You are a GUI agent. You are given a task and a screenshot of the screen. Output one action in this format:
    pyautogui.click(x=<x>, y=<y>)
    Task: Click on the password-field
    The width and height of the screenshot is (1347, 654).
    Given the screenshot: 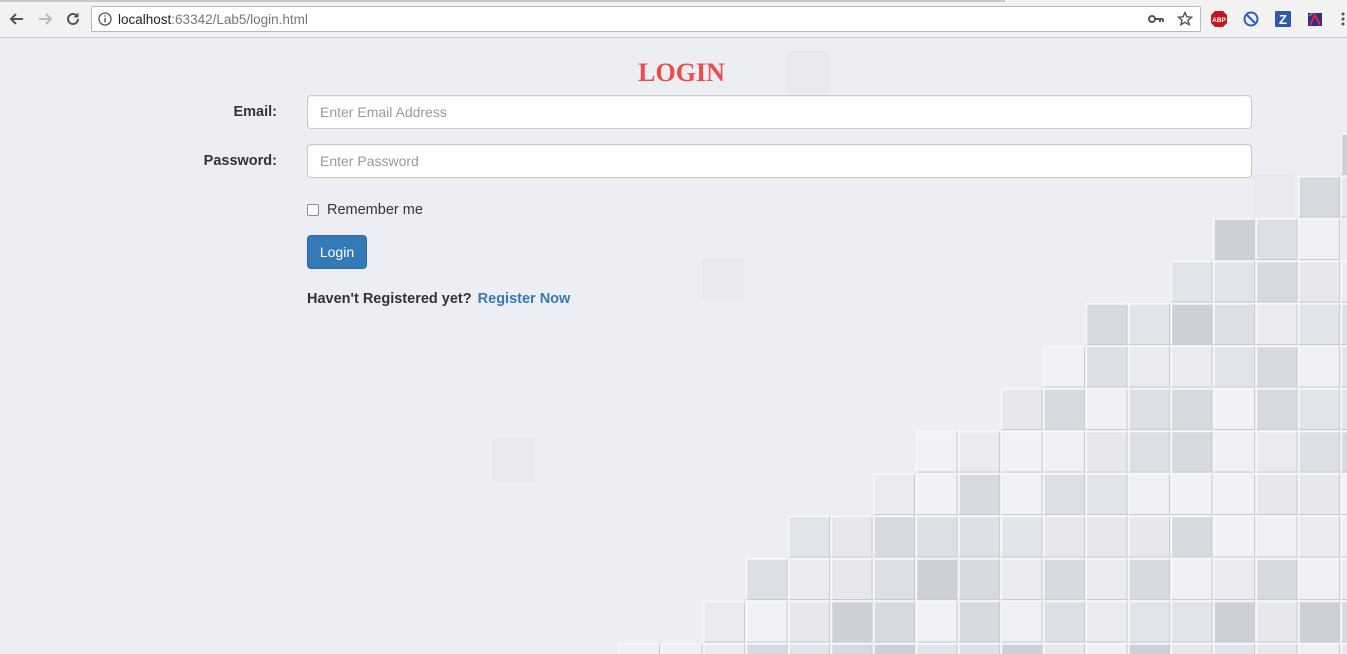 What is the action you would take?
    pyautogui.click(x=779, y=161)
    